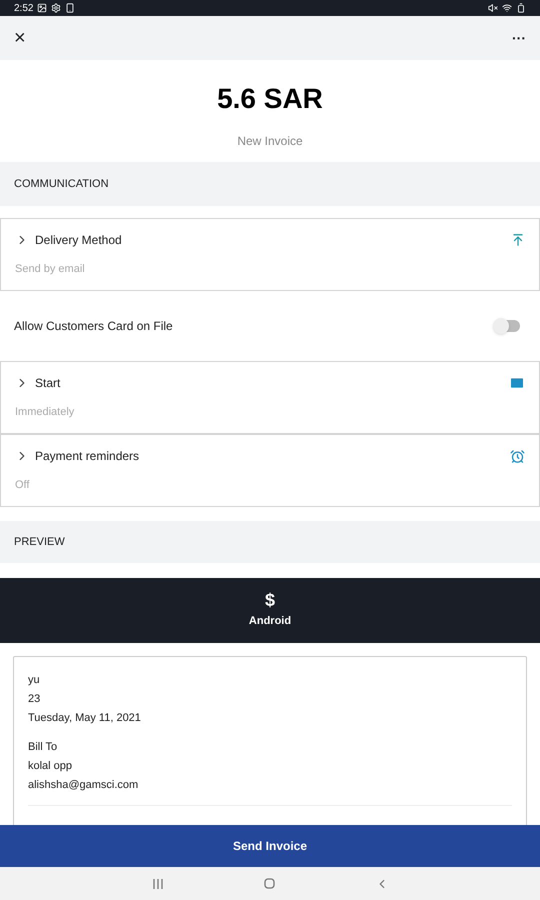  What do you see at coordinates (270, 470) in the screenshot?
I see `settings-row: Payment reminders Off` at bounding box center [270, 470].